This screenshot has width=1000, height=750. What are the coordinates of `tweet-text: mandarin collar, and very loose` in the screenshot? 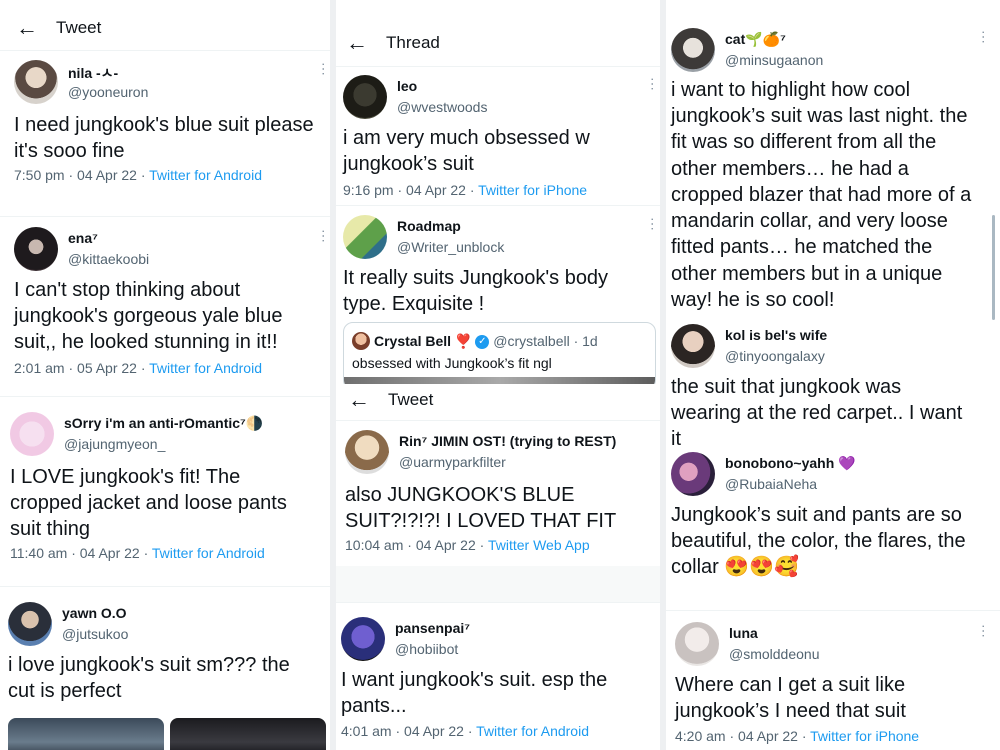 It's located at (809, 221).